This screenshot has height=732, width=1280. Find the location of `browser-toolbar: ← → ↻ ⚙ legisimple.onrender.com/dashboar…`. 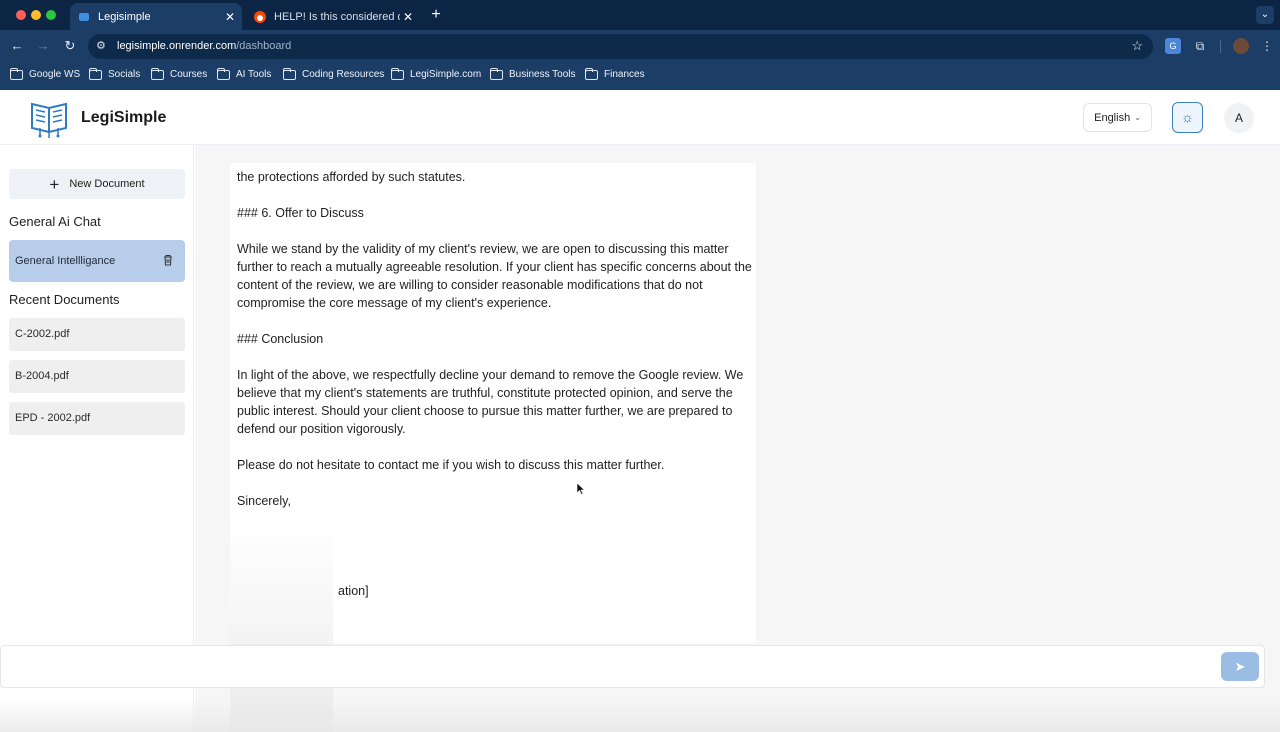

browser-toolbar: ← → ↻ ⚙ legisimple.onrender.com/dashboar… is located at coordinates (640, 46).